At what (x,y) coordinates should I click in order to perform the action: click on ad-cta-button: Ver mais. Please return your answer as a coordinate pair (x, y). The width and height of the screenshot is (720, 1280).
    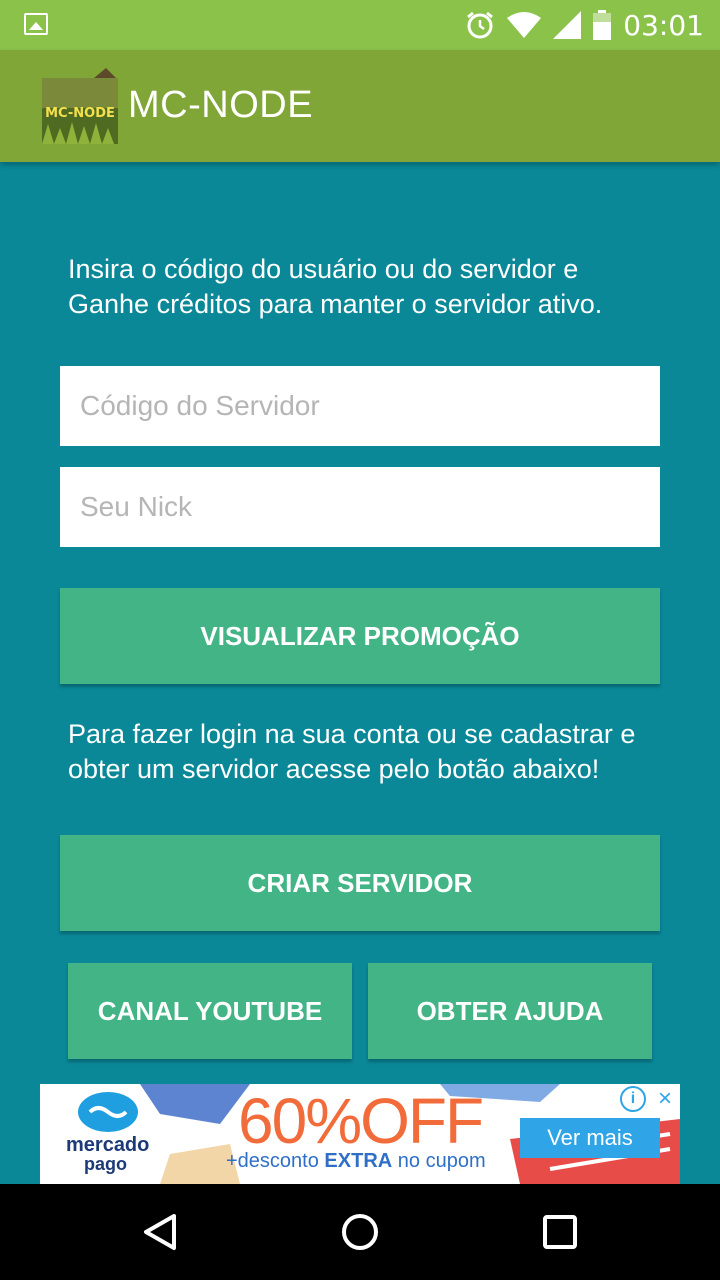
    Looking at the image, I should click on (590, 1138).